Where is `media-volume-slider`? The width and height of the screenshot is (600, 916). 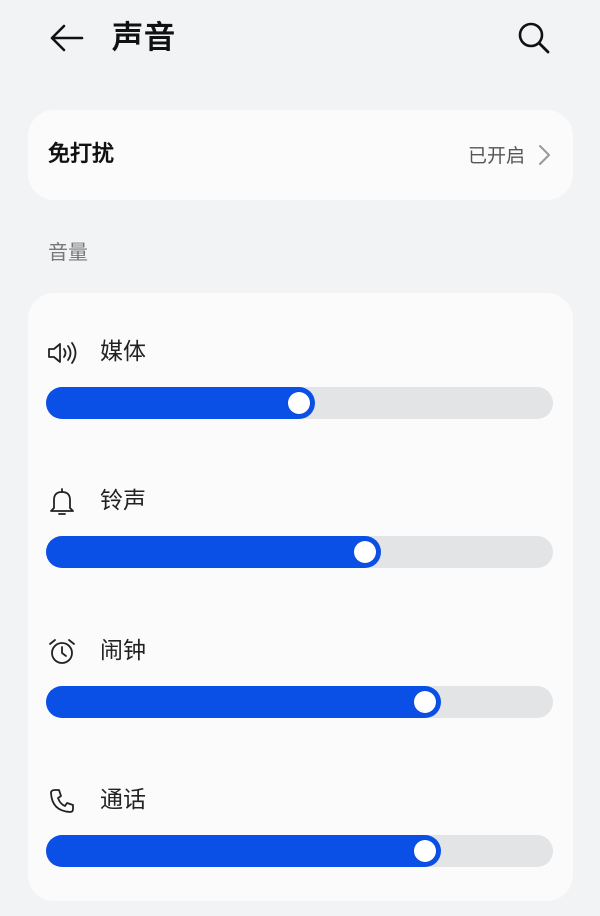
media-volume-slider is located at coordinates (299, 403).